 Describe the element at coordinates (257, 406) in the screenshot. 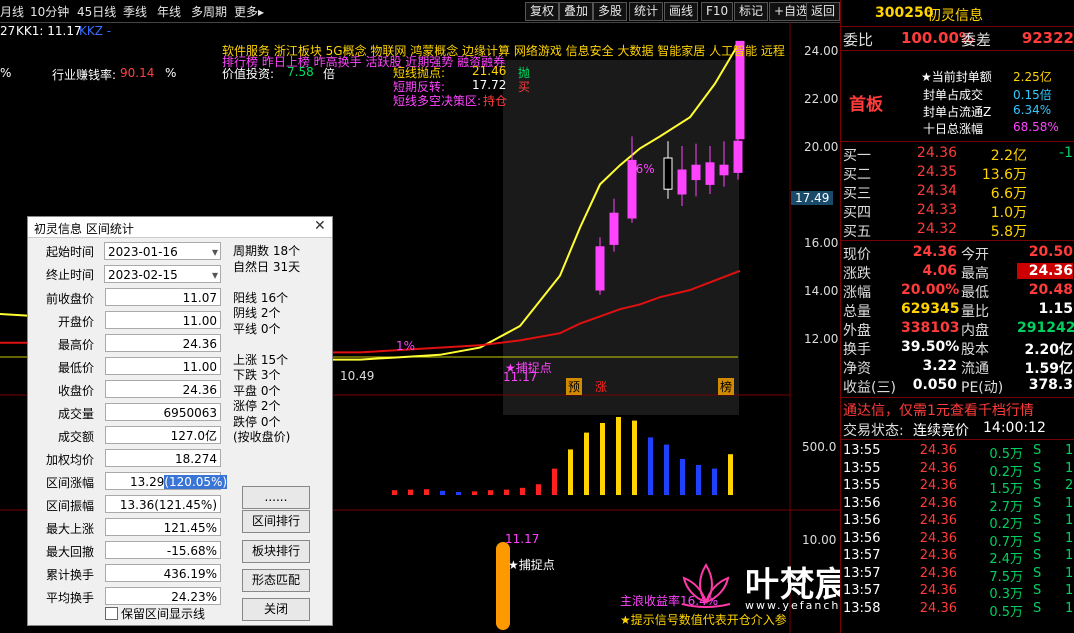

I see `stat-line: 涨停 2个` at that location.